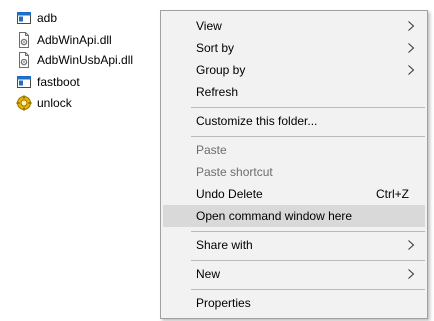  What do you see at coordinates (47, 18) in the screenshot?
I see `file-name: adb` at bounding box center [47, 18].